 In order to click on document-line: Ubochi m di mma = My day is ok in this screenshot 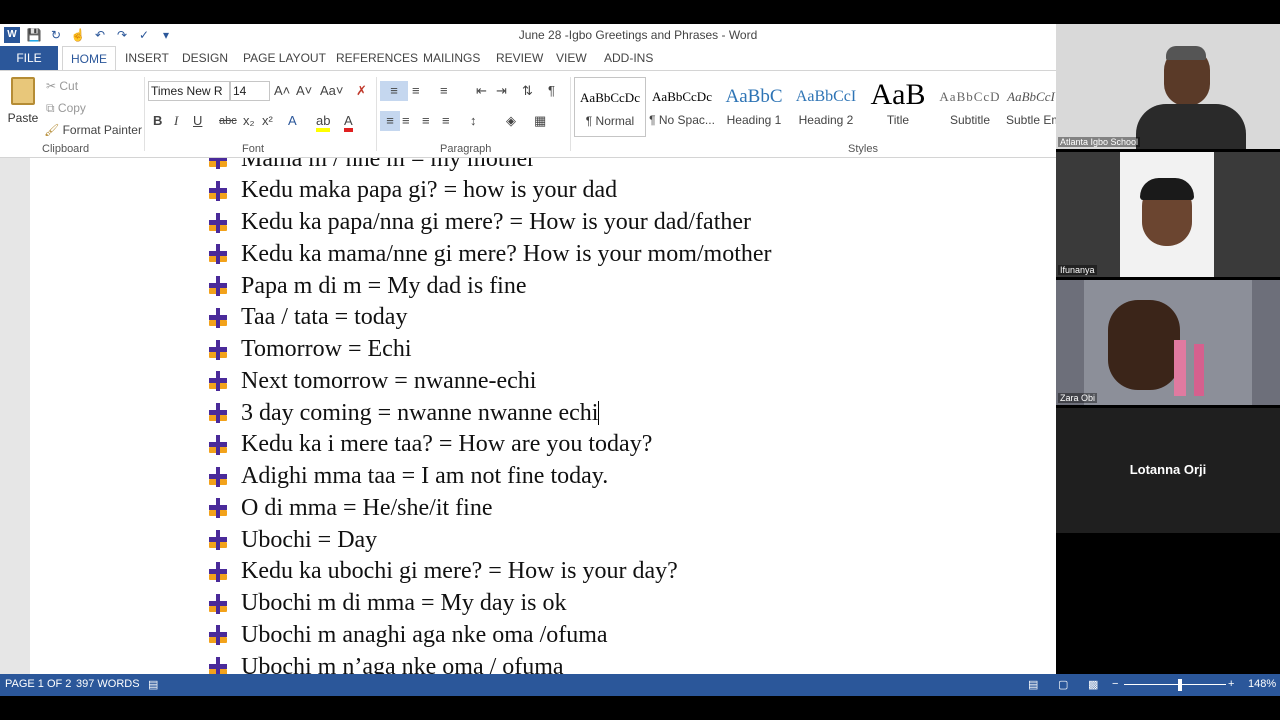, I will do `click(386, 604)`.